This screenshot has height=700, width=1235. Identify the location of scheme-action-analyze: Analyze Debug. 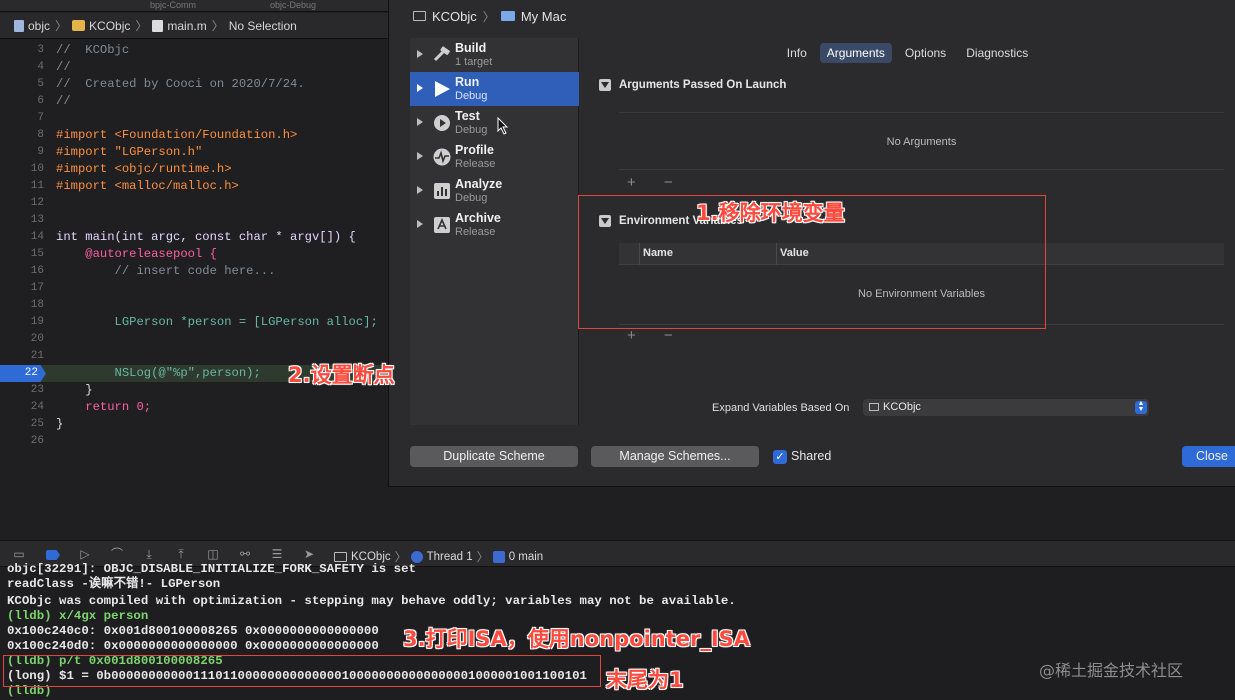
(494, 191).